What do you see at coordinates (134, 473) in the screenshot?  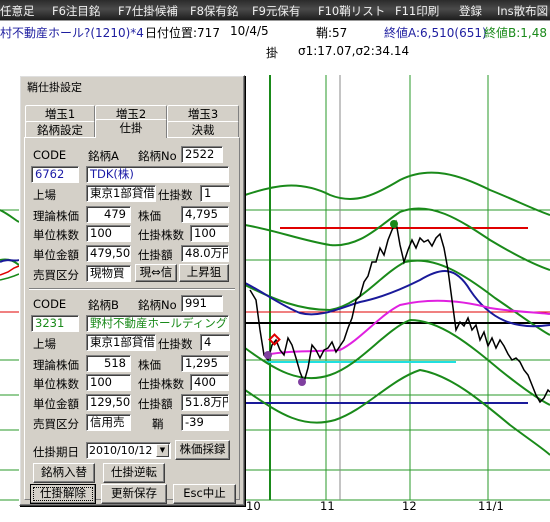 I see `reverse-position-button: 仕掛逆転` at bounding box center [134, 473].